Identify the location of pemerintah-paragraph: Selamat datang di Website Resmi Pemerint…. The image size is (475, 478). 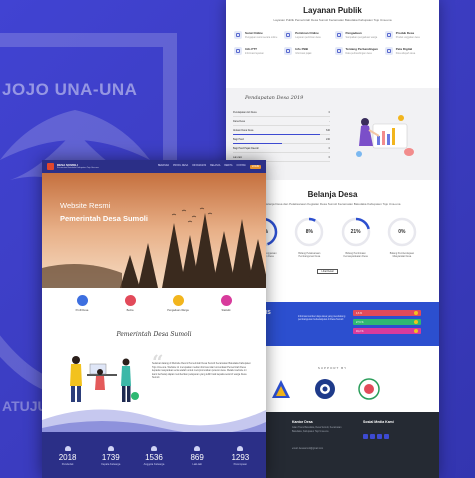
(201, 371).